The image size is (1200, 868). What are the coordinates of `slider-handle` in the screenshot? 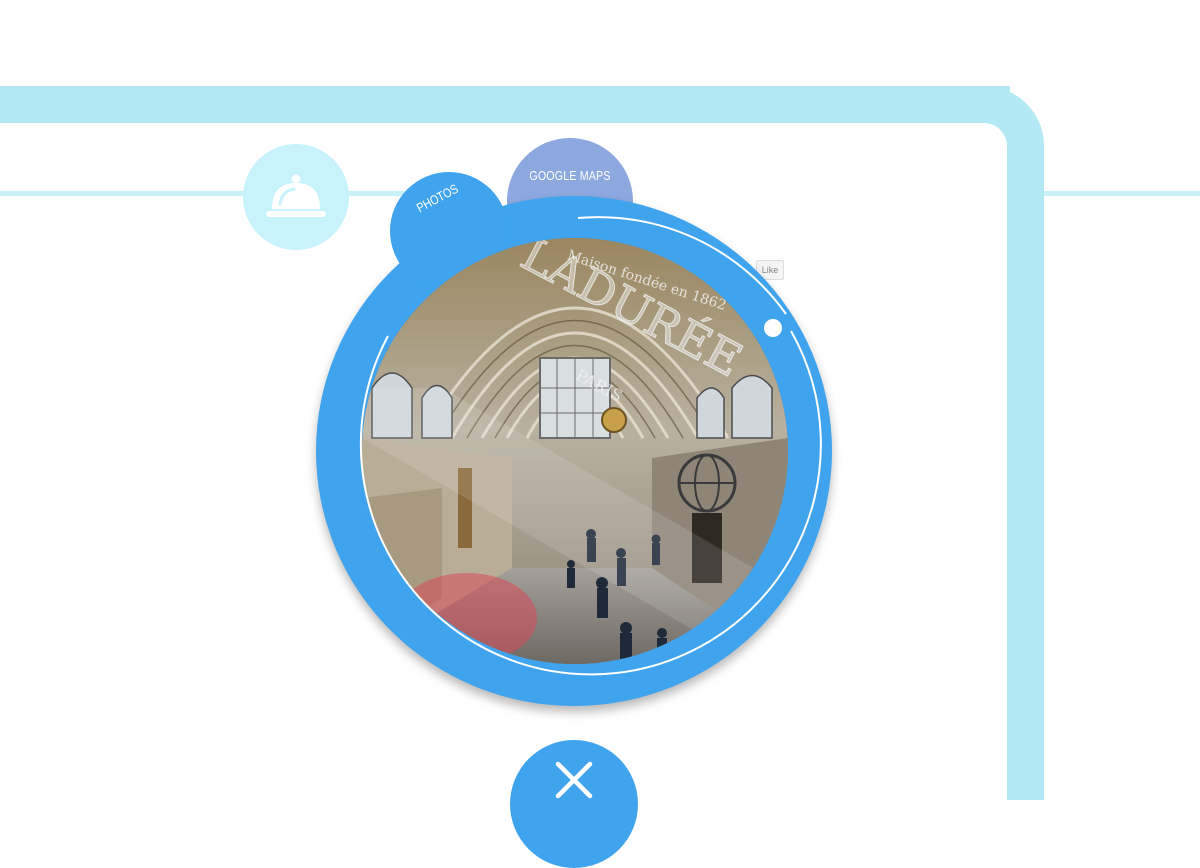 It's located at (773, 328).